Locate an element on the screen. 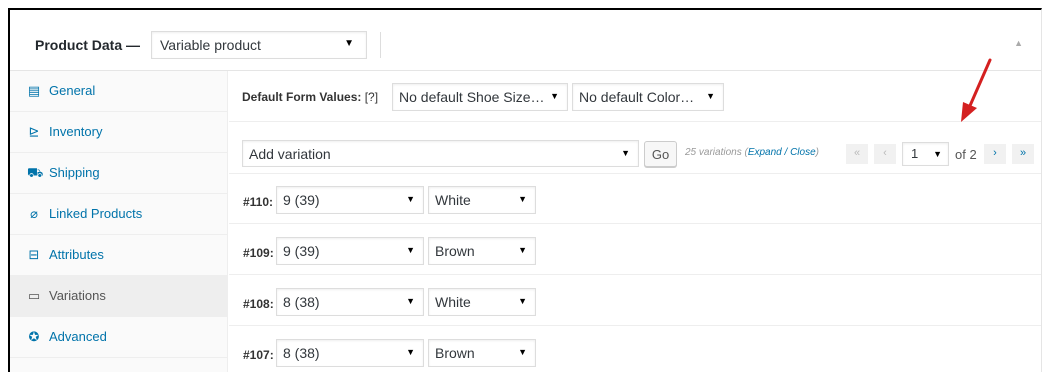 This screenshot has height=372, width=1042. go-button: Go is located at coordinates (660, 154).